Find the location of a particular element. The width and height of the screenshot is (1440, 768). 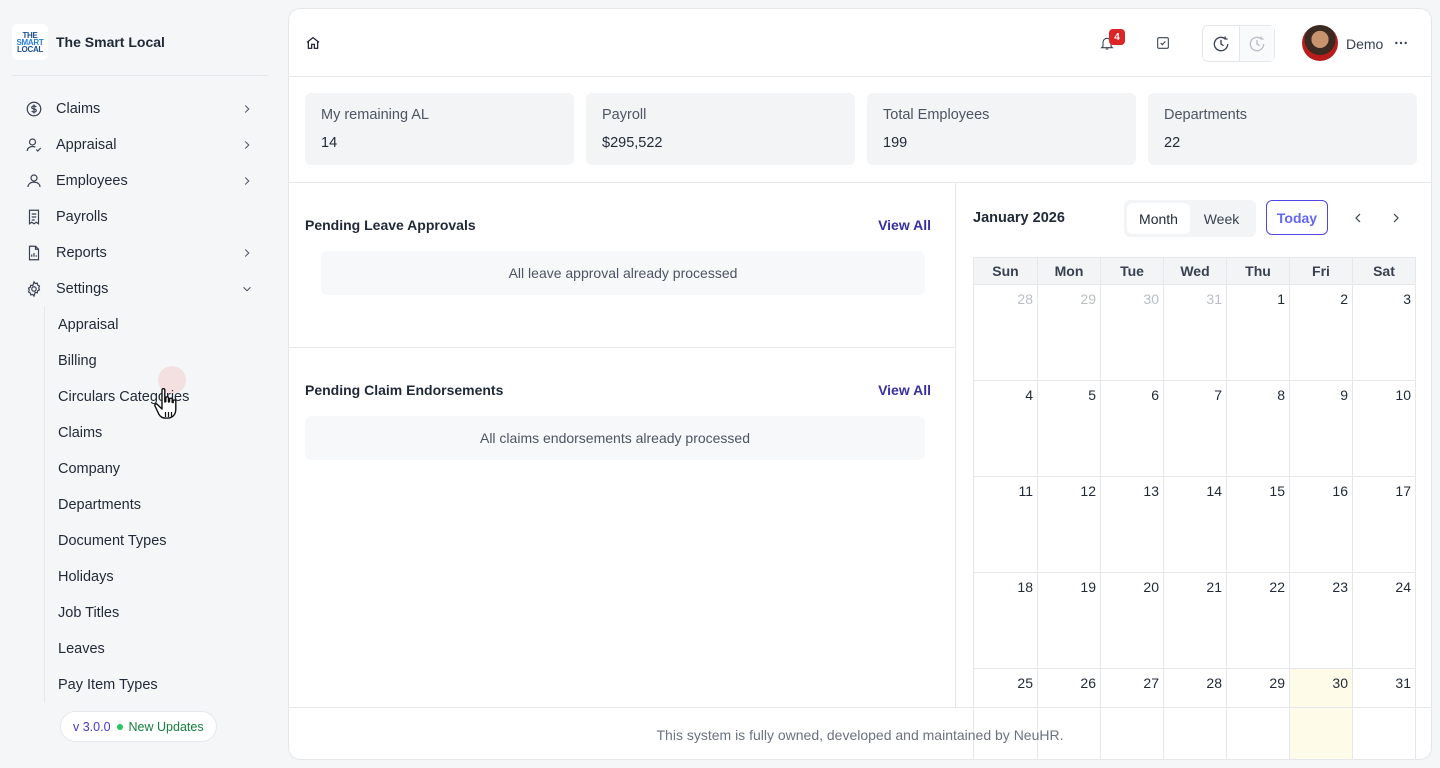

weekday-header: Sun Mon Tue Wed Thu Fri Sat is located at coordinates (1194, 271).